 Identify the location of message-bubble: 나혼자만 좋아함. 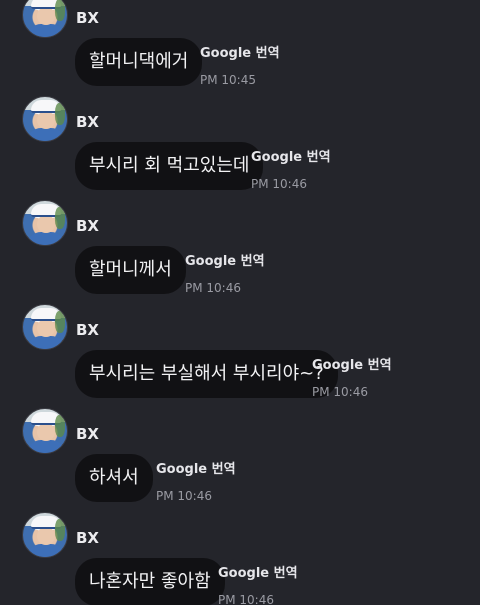
(150, 581).